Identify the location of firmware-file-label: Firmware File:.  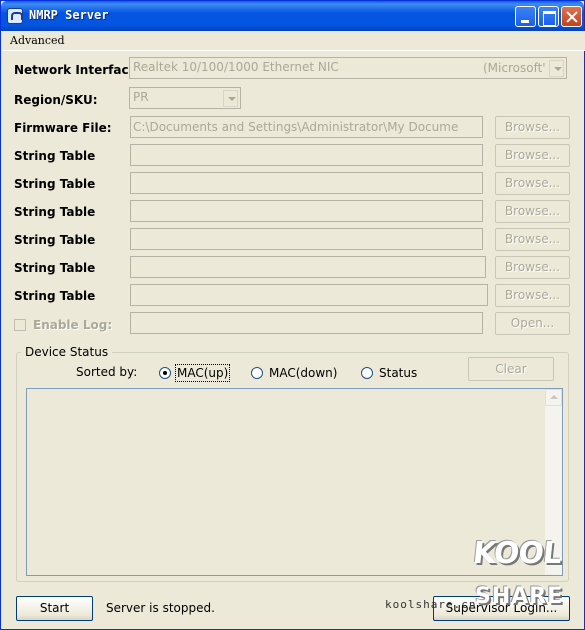
(63, 128).